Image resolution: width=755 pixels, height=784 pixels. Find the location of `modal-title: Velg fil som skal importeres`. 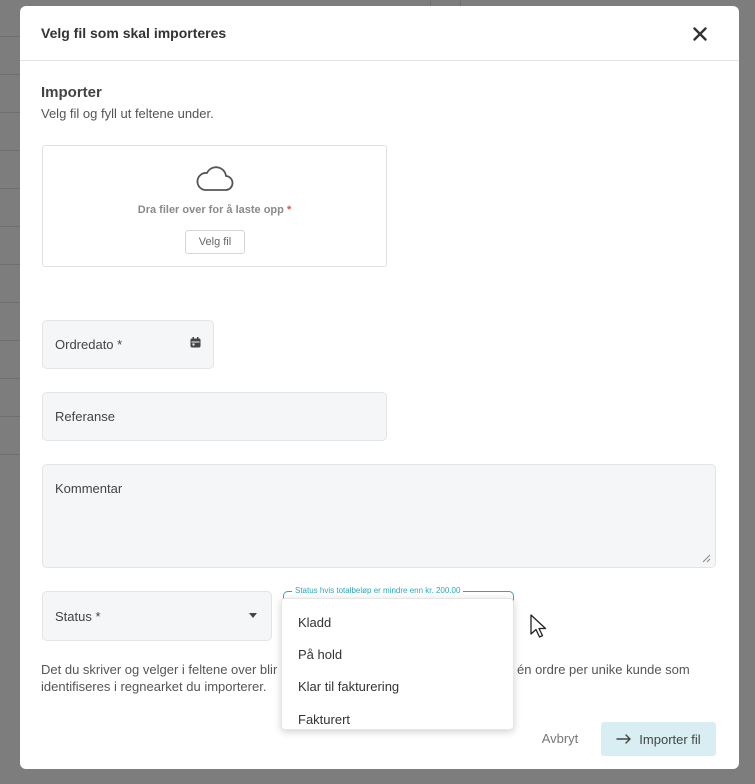

modal-title: Velg fil som skal importeres is located at coordinates (134, 33).